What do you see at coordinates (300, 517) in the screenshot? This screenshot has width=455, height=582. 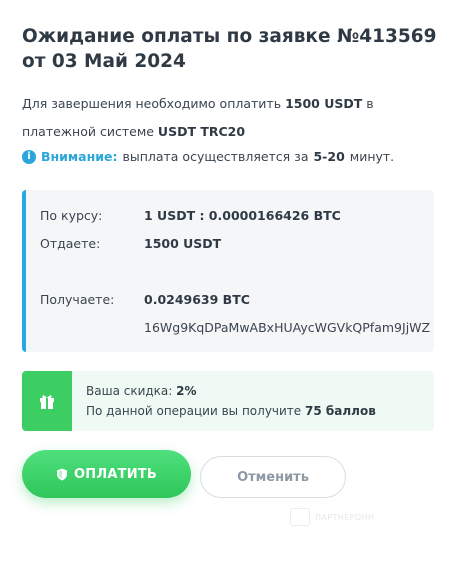 I see `watermark-logo` at bounding box center [300, 517].